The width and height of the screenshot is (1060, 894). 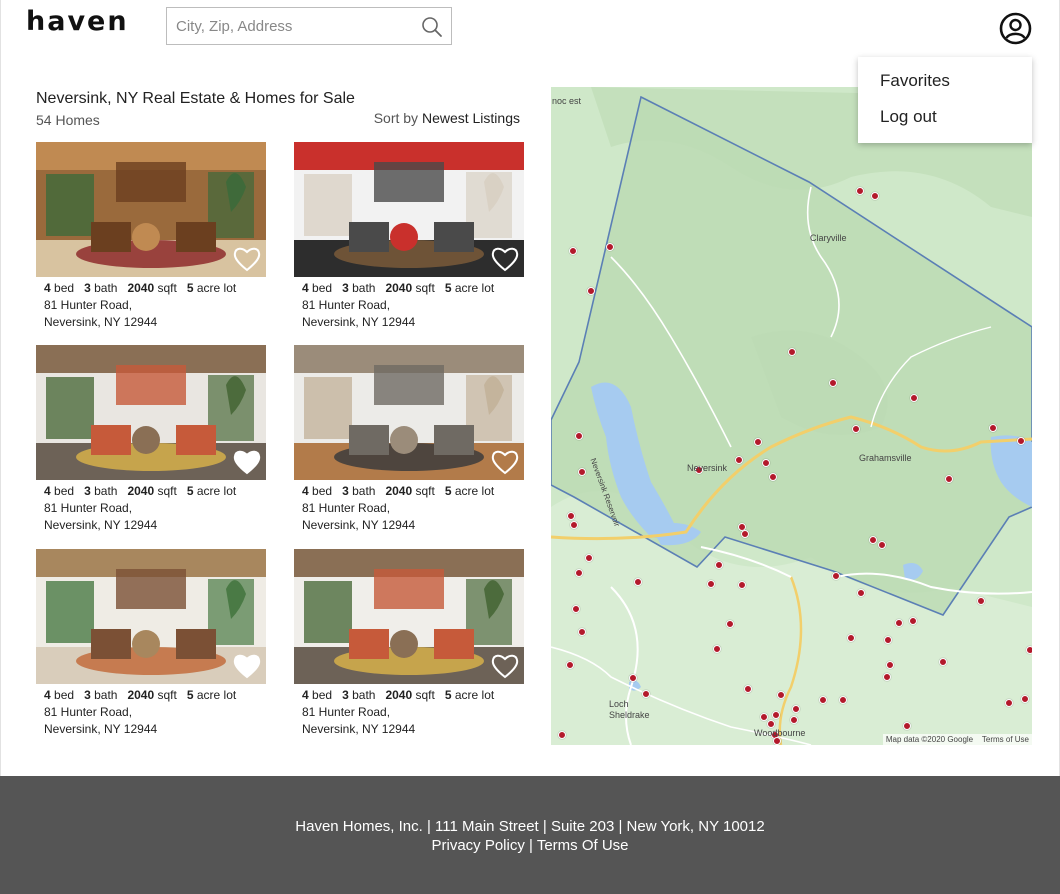 I want to click on search-input, so click(x=292, y=26).